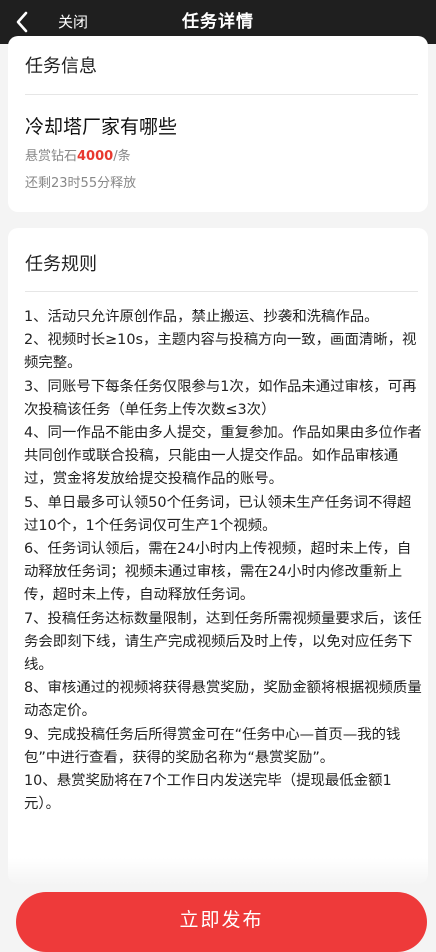 This screenshot has height=952, width=436. I want to click on rule-item: 10、悬赏奖励将在7个工作日内发送完毕（提现最低金额1元）。, so click(208, 793).